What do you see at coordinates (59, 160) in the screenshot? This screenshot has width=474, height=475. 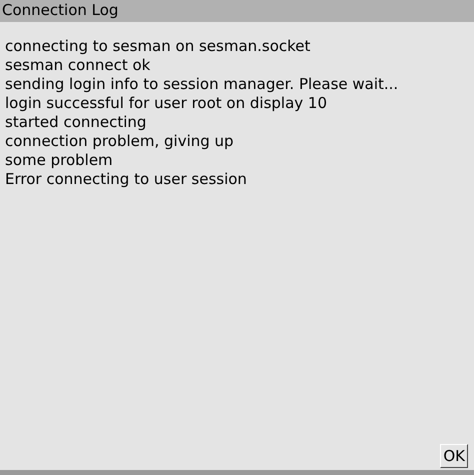 I see `log-line: some problem` at bounding box center [59, 160].